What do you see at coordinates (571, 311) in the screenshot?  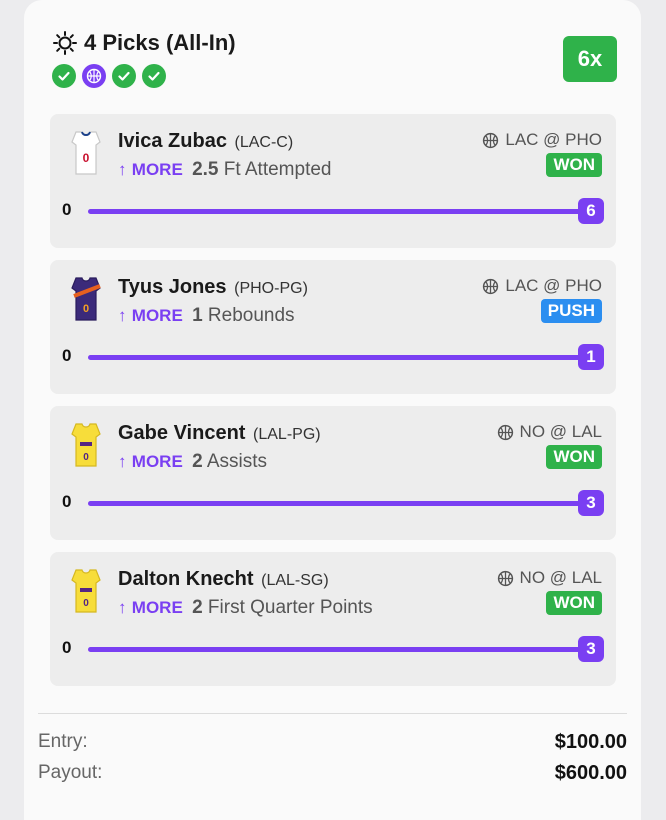 I see `result-badge: PUSH` at bounding box center [571, 311].